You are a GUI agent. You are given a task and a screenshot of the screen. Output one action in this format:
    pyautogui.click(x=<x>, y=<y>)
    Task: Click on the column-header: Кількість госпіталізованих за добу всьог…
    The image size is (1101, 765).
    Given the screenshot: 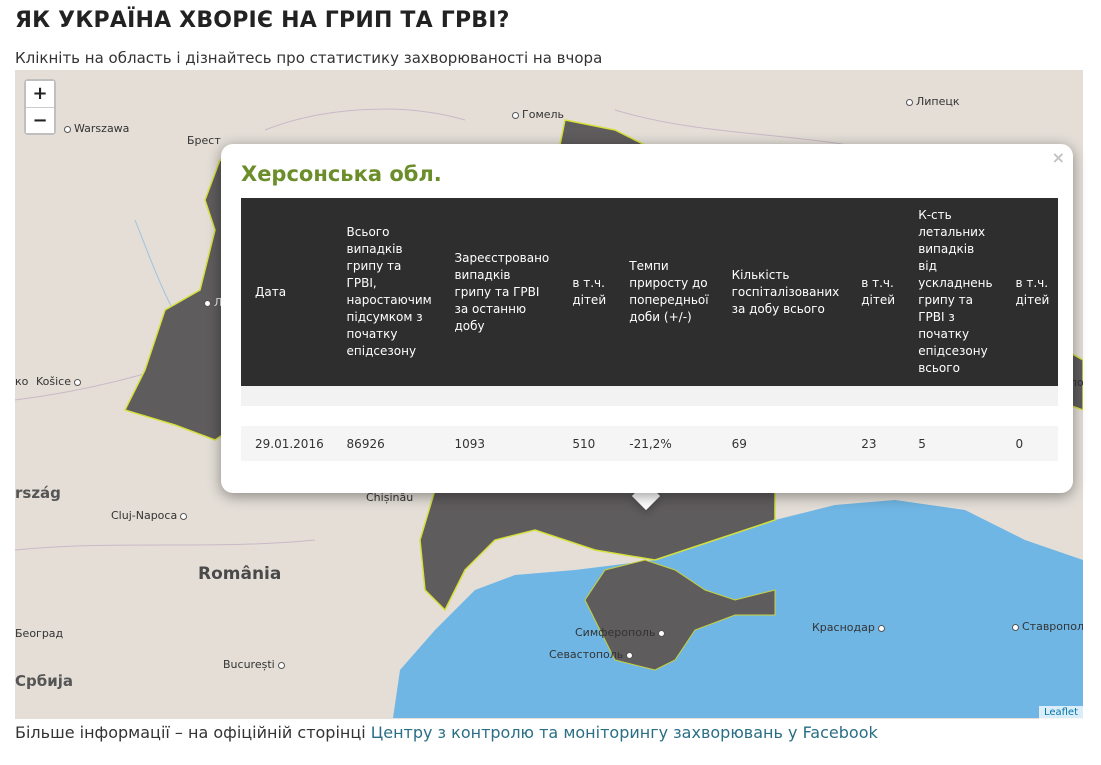 What is the action you would take?
    pyautogui.click(x=782, y=292)
    